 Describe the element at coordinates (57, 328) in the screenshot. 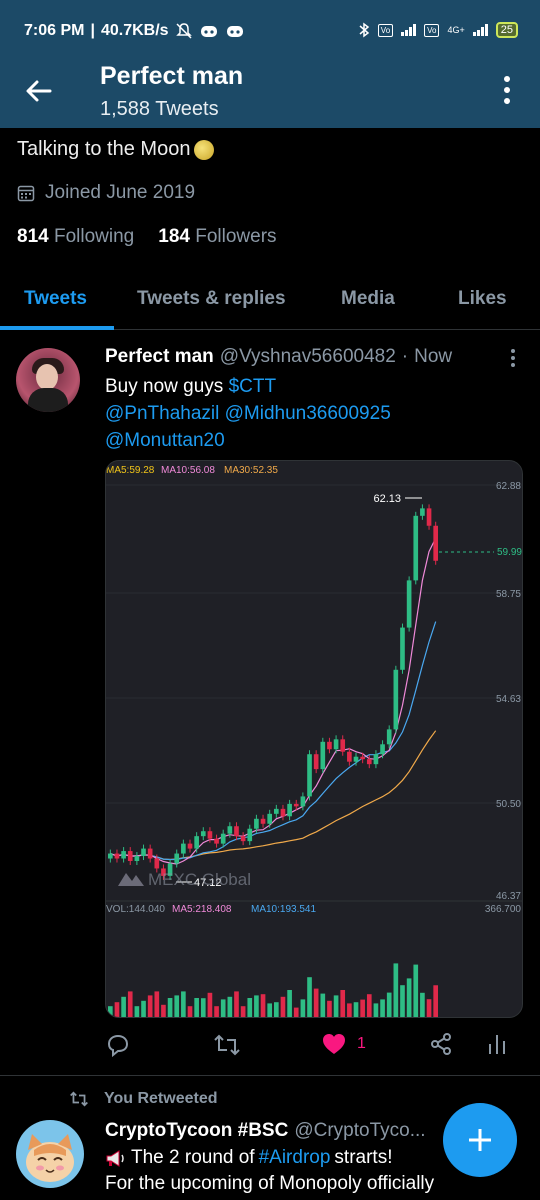

I see `active-tab-indicator` at that location.